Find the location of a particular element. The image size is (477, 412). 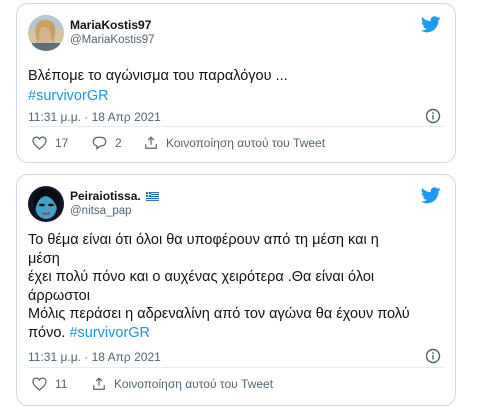

like-button: 17 is located at coordinates (50, 143).